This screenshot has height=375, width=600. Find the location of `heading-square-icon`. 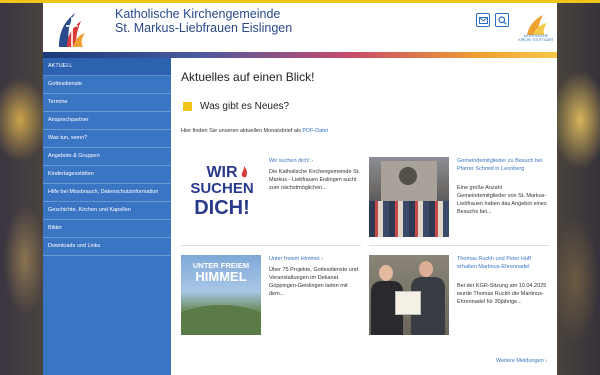

heading-square-icon is located at coordinates (187, 106).